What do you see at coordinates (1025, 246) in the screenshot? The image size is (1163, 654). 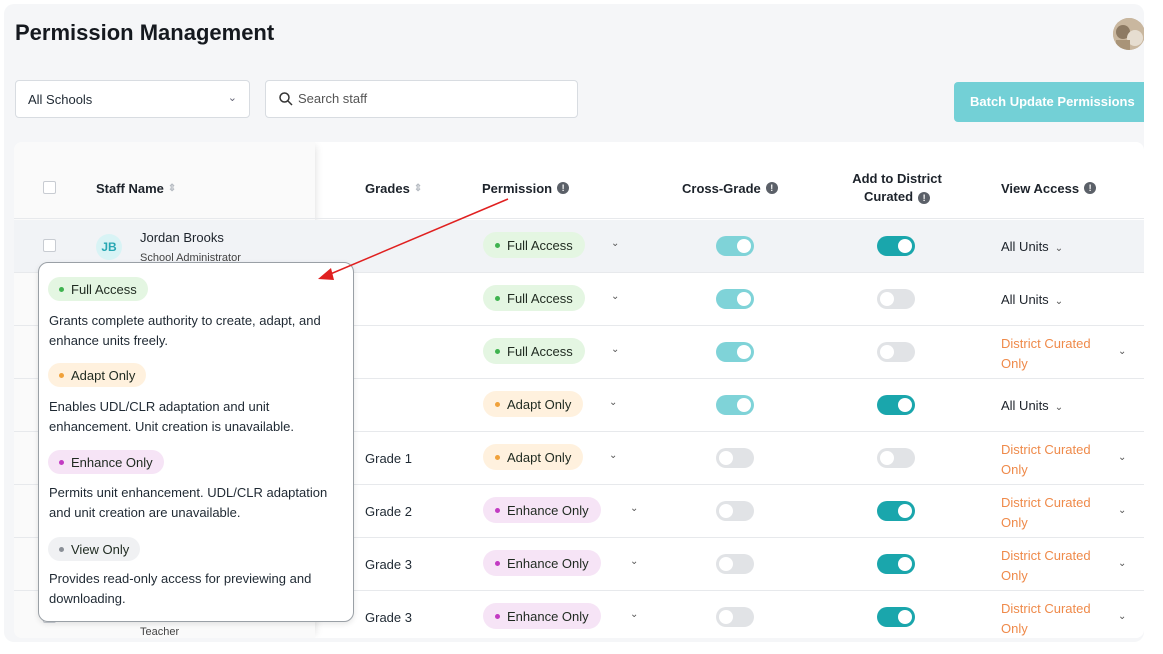 I see `view-access-label: All Units` at bounding box center [1025, 246].